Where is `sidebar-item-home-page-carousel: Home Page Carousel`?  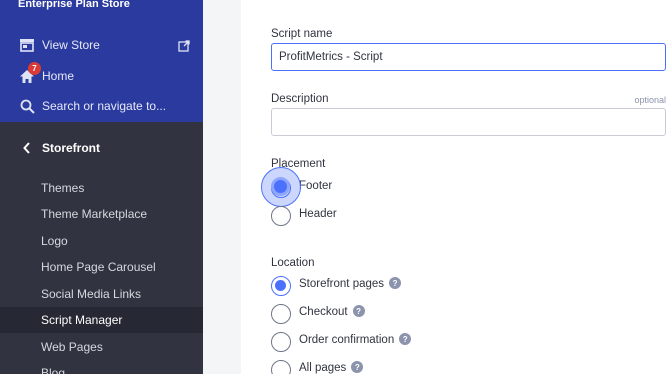
sidebar-item-home-page-carousel: Home Page Carousel is located at coordinates (101, 267).